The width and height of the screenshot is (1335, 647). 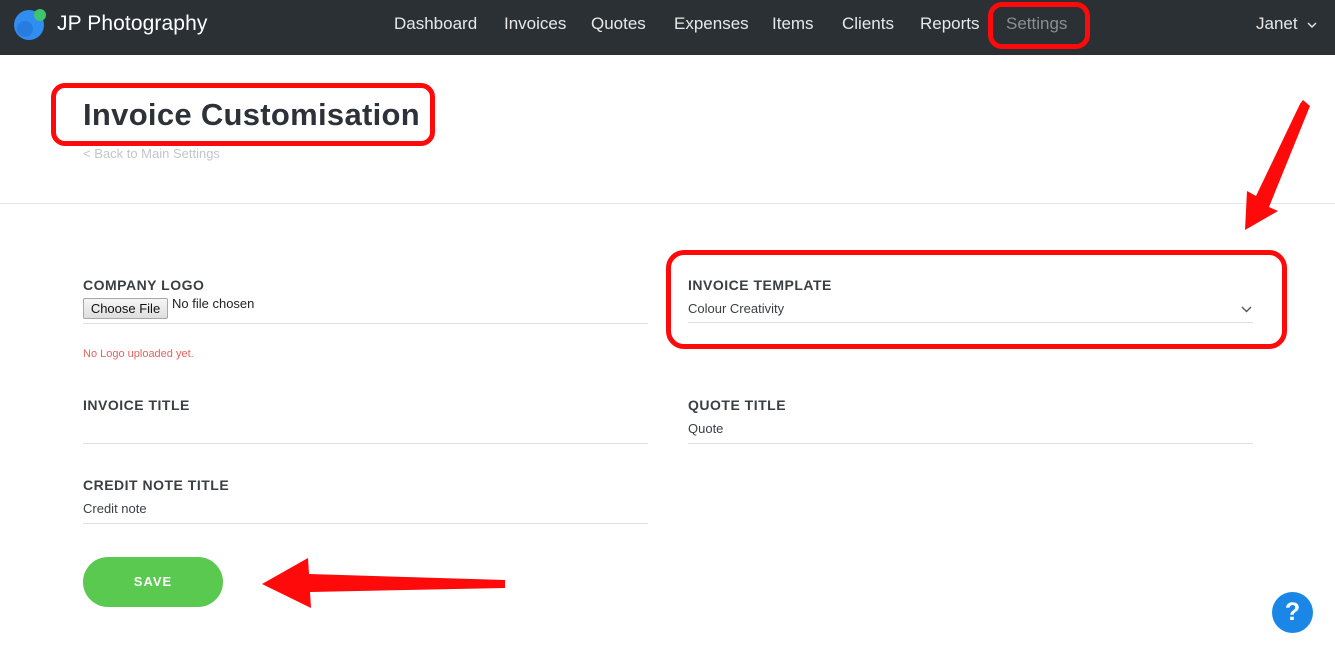 What do you see at coordinates (156, 485) in the screenshot?
I see `credit-note-title-label: CREDIT NOTE TITLE` at bounding box center [156, 485].